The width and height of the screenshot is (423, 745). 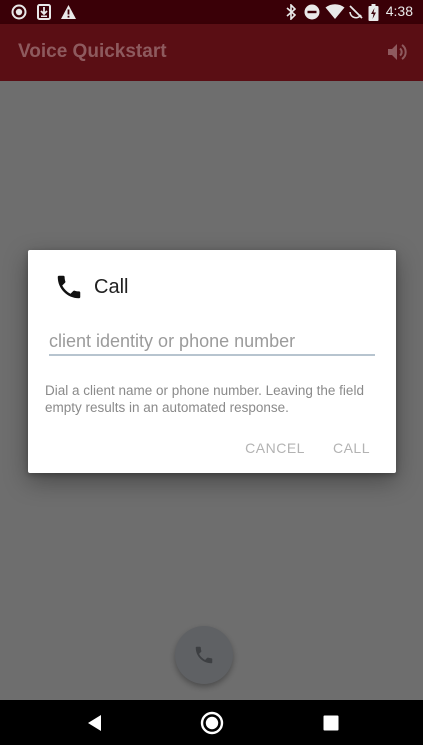 What do you see at coordinates (335, 14) in the screenshot?
I see `wifi-icon` at bounding box center [335, 14].